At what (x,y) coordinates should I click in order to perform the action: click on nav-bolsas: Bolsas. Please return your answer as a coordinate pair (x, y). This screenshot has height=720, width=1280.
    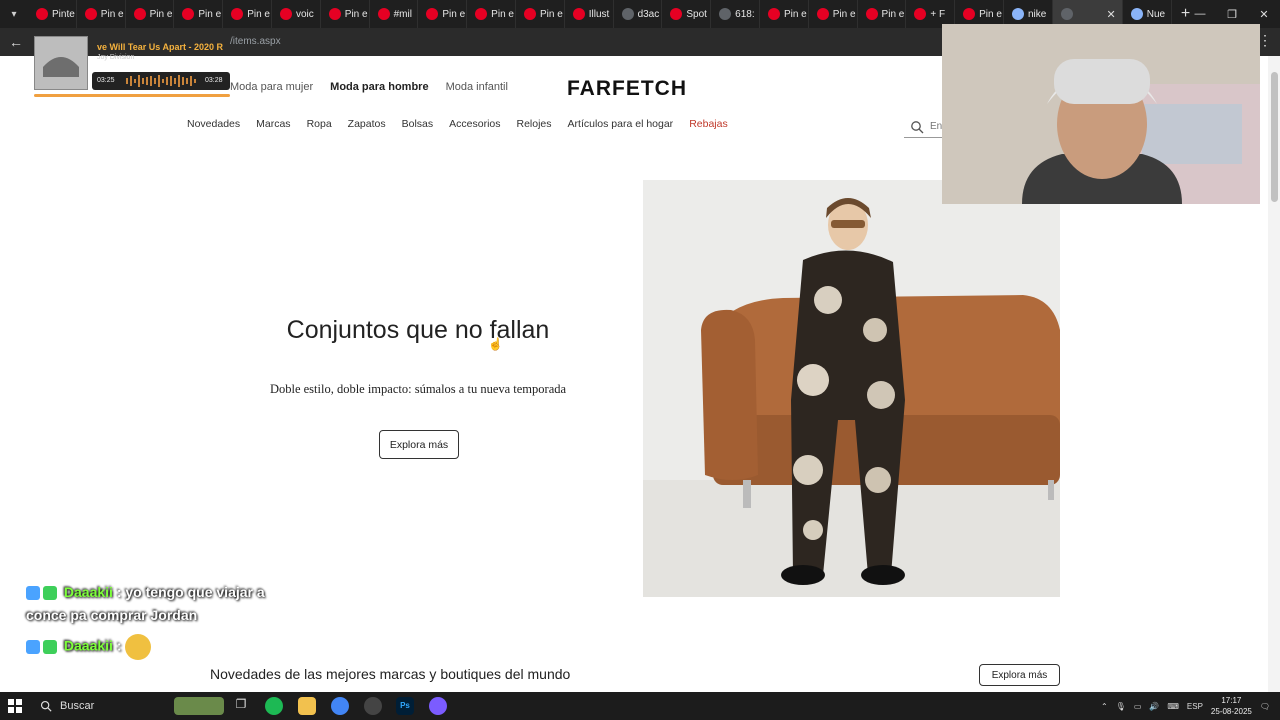
    Looking at the image, I should click on (418, 124).